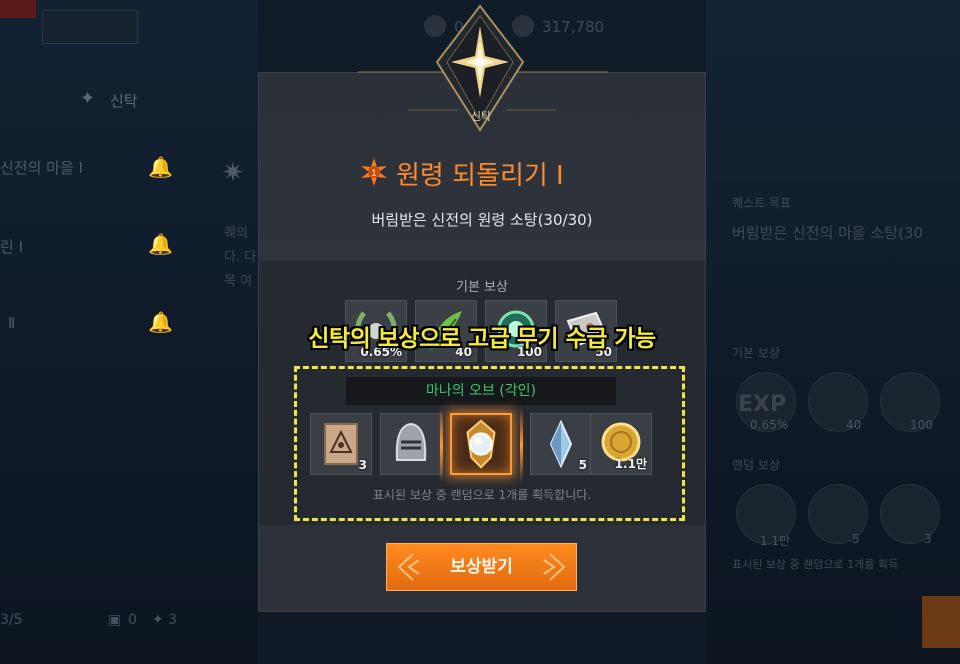  What do you see at coordinates (233, 173) in the screenshot?
I see `compass-star-icon: ✷` at bounding box center [233, 173].